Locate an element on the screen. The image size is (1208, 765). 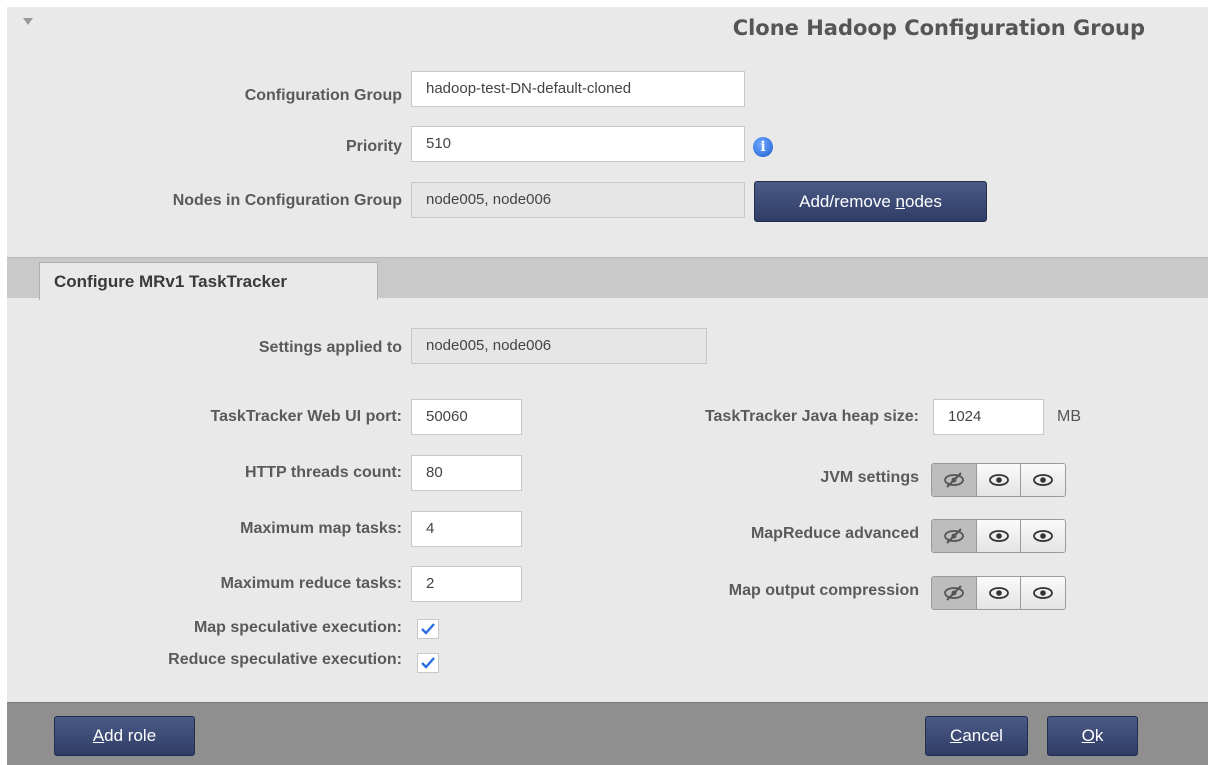
heap-unit: MB is located at coordinates (1069, 416).